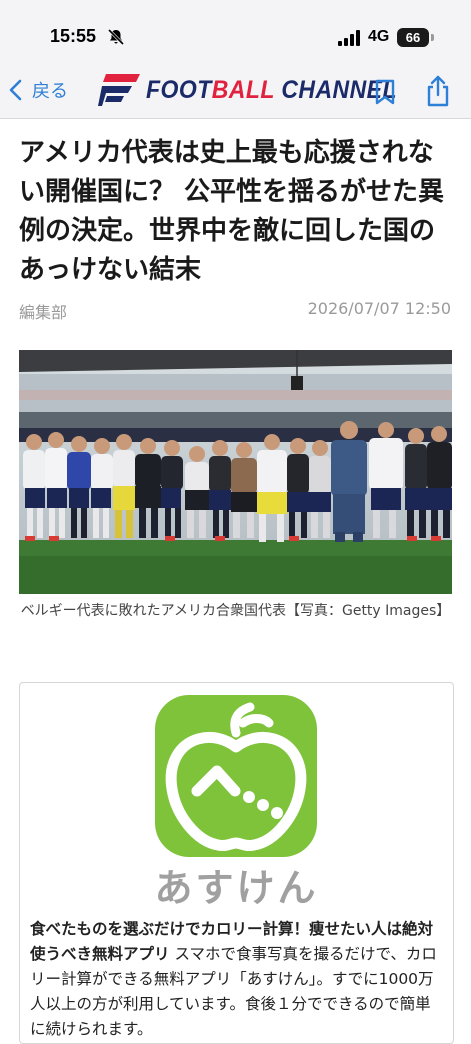 The width and height of the screenshot is (471, 1044). Describe the element at coordinates (385, 92) in the screenshot. I see `bookmark-icon` at that location.